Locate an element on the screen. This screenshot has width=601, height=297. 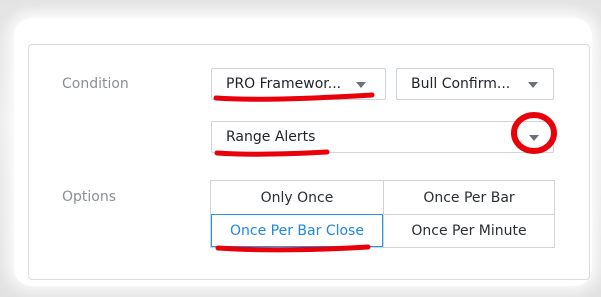
alert-type-select: Range Alerts is located at coordinates (382, 137).